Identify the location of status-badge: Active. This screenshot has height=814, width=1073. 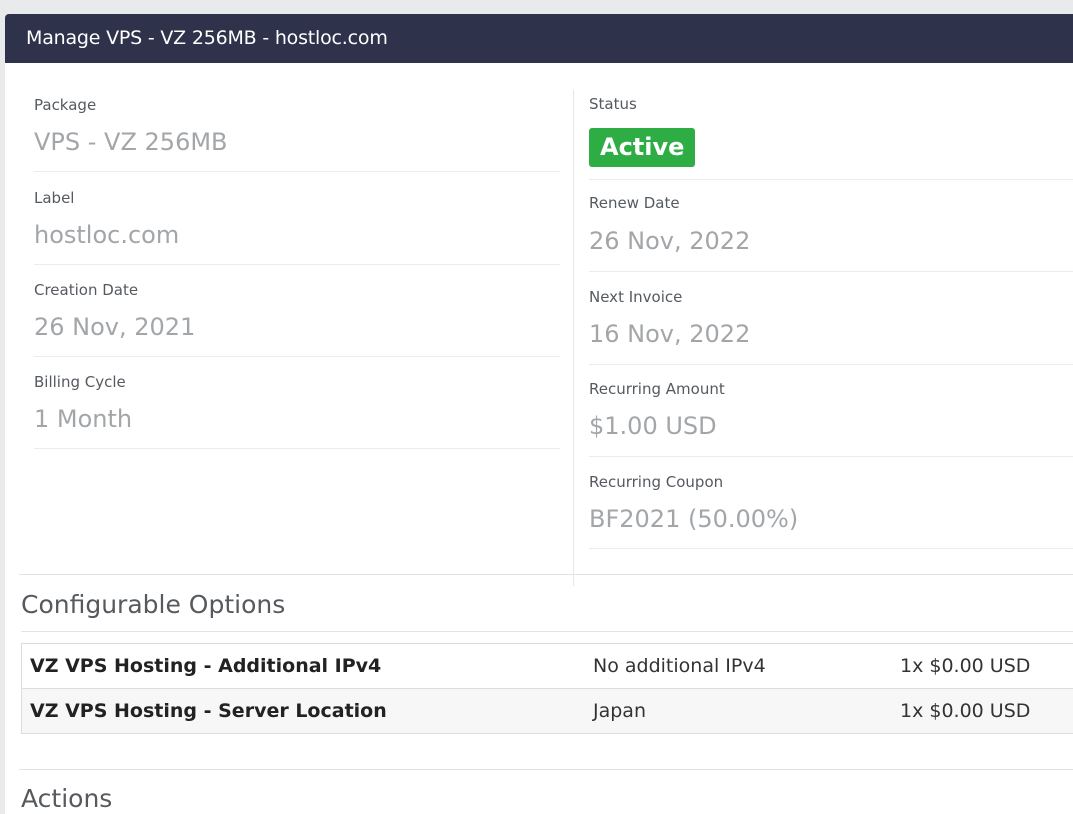
(642, 147).